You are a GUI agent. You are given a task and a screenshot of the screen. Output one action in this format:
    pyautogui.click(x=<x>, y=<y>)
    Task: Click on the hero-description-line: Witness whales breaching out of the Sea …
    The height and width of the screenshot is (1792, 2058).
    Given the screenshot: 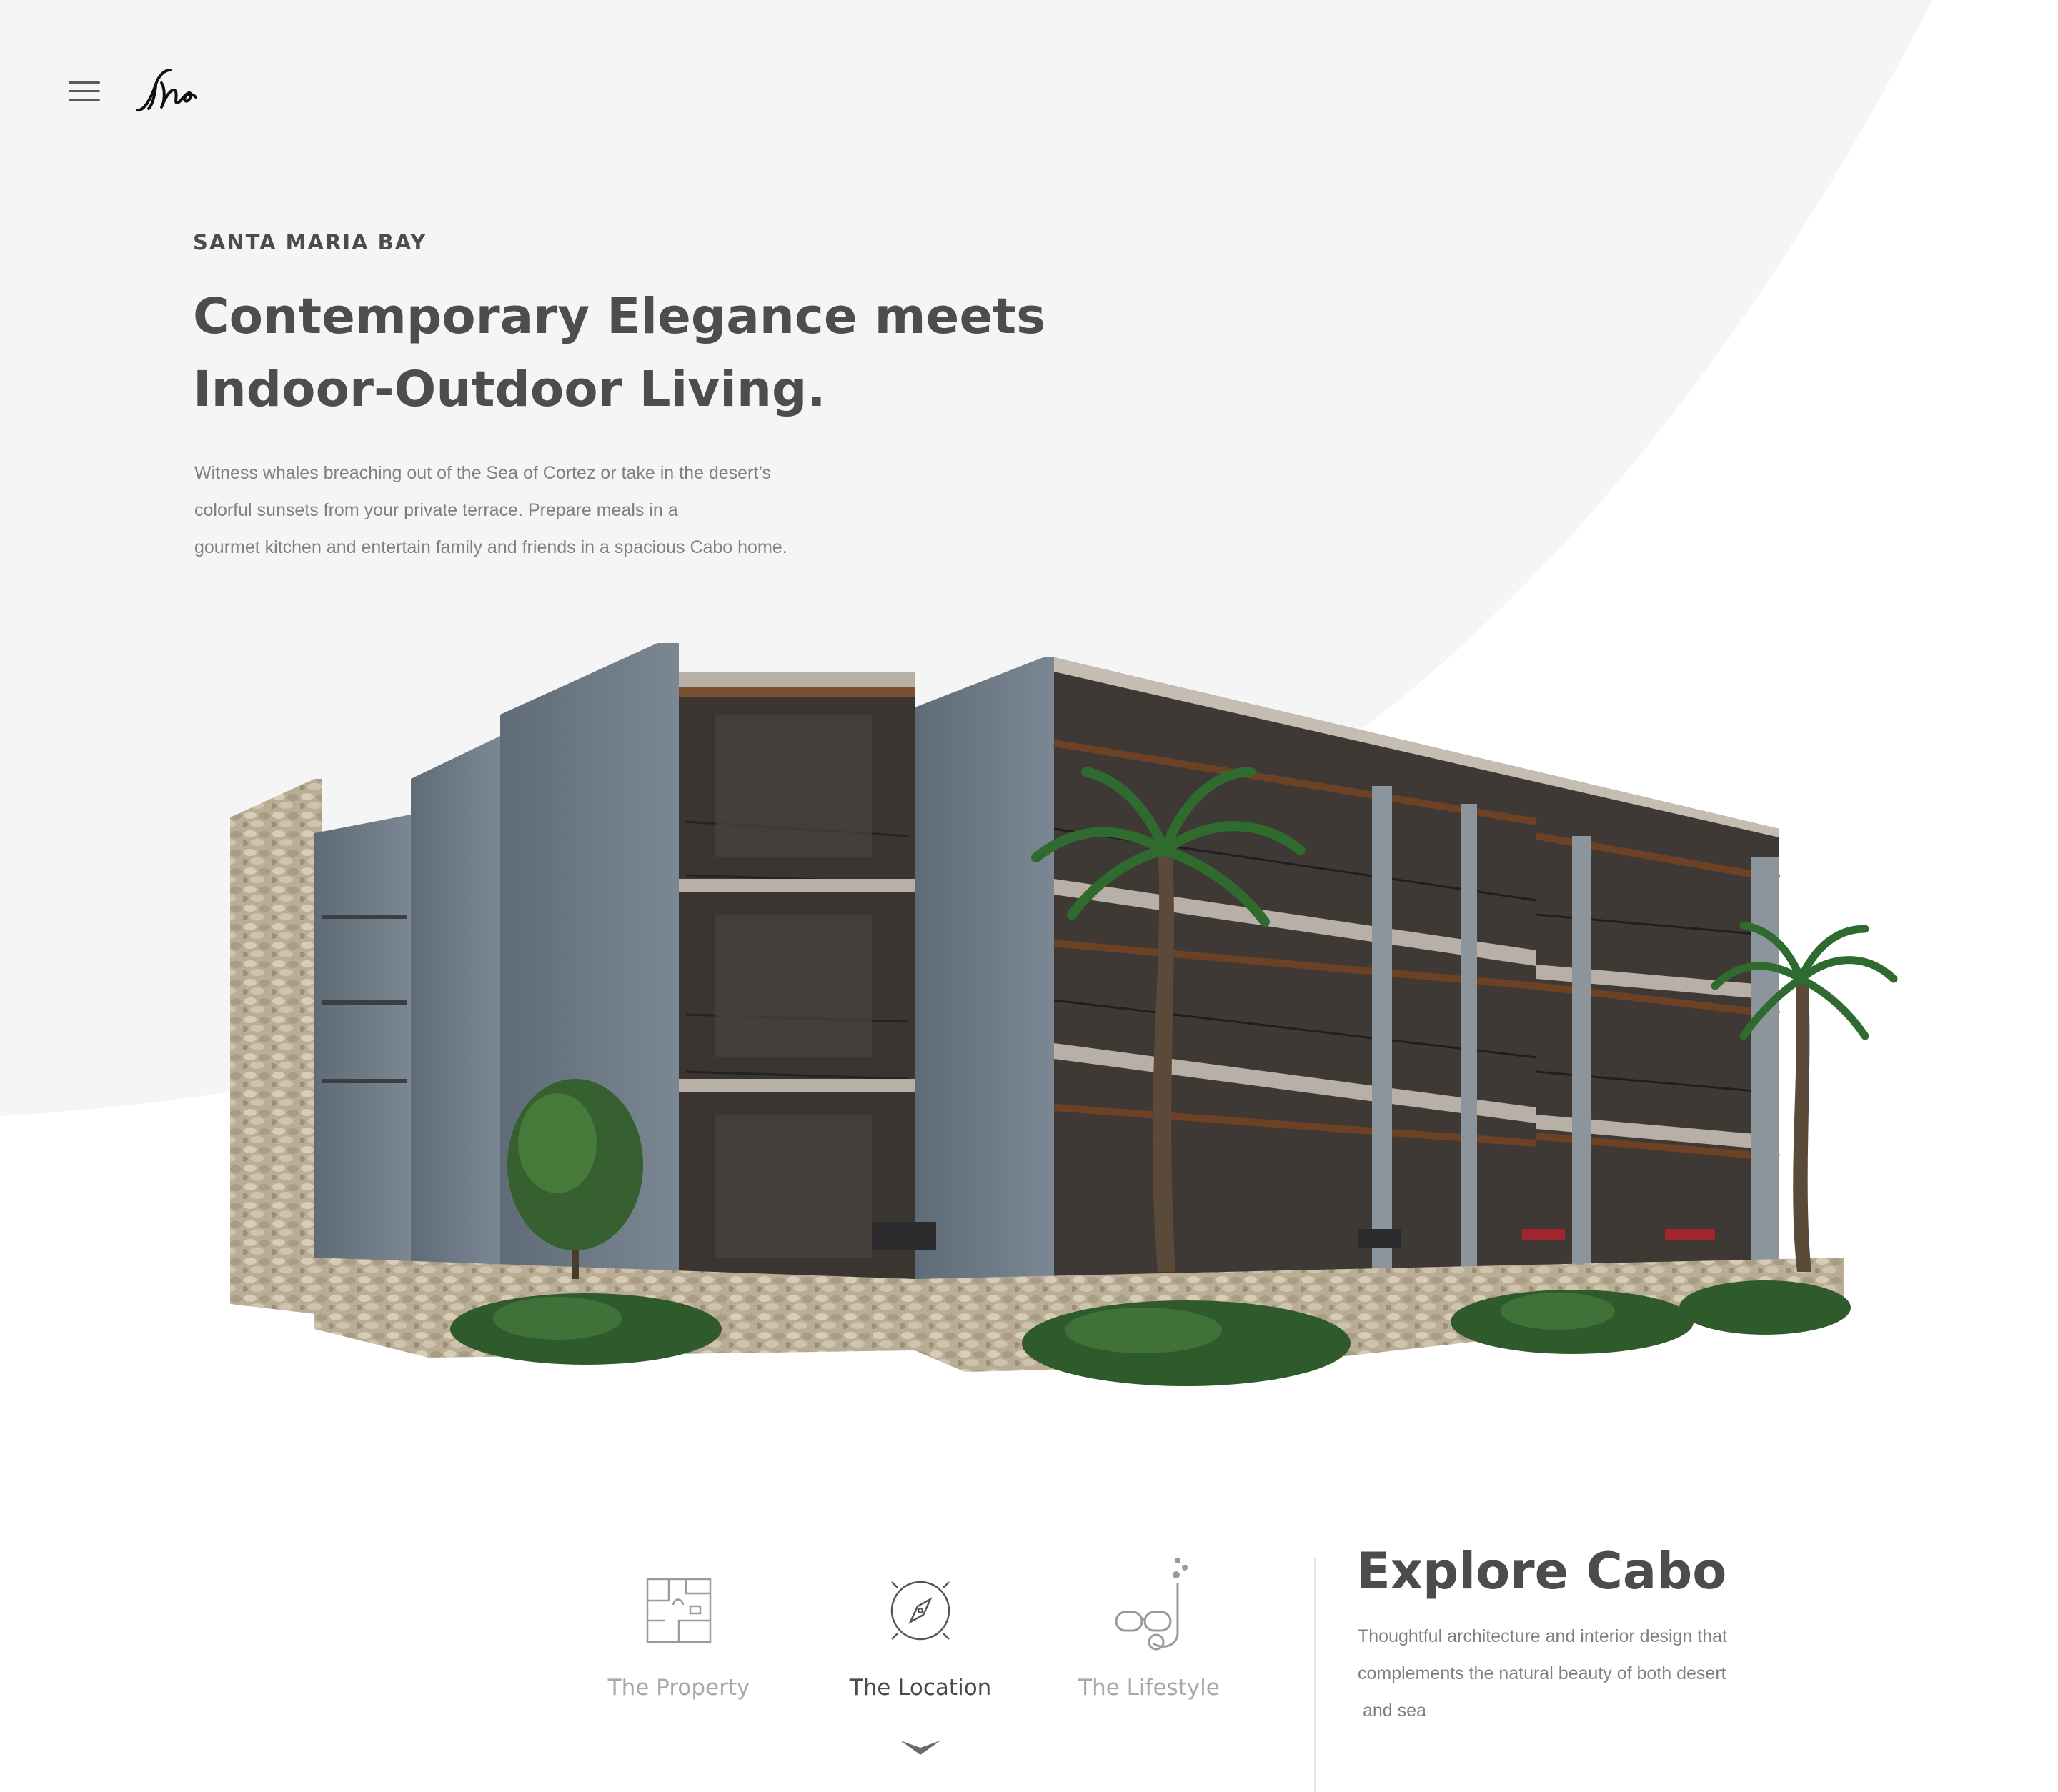 What is the action you would take?
    pyautogui.click(x=482, y=473)
    